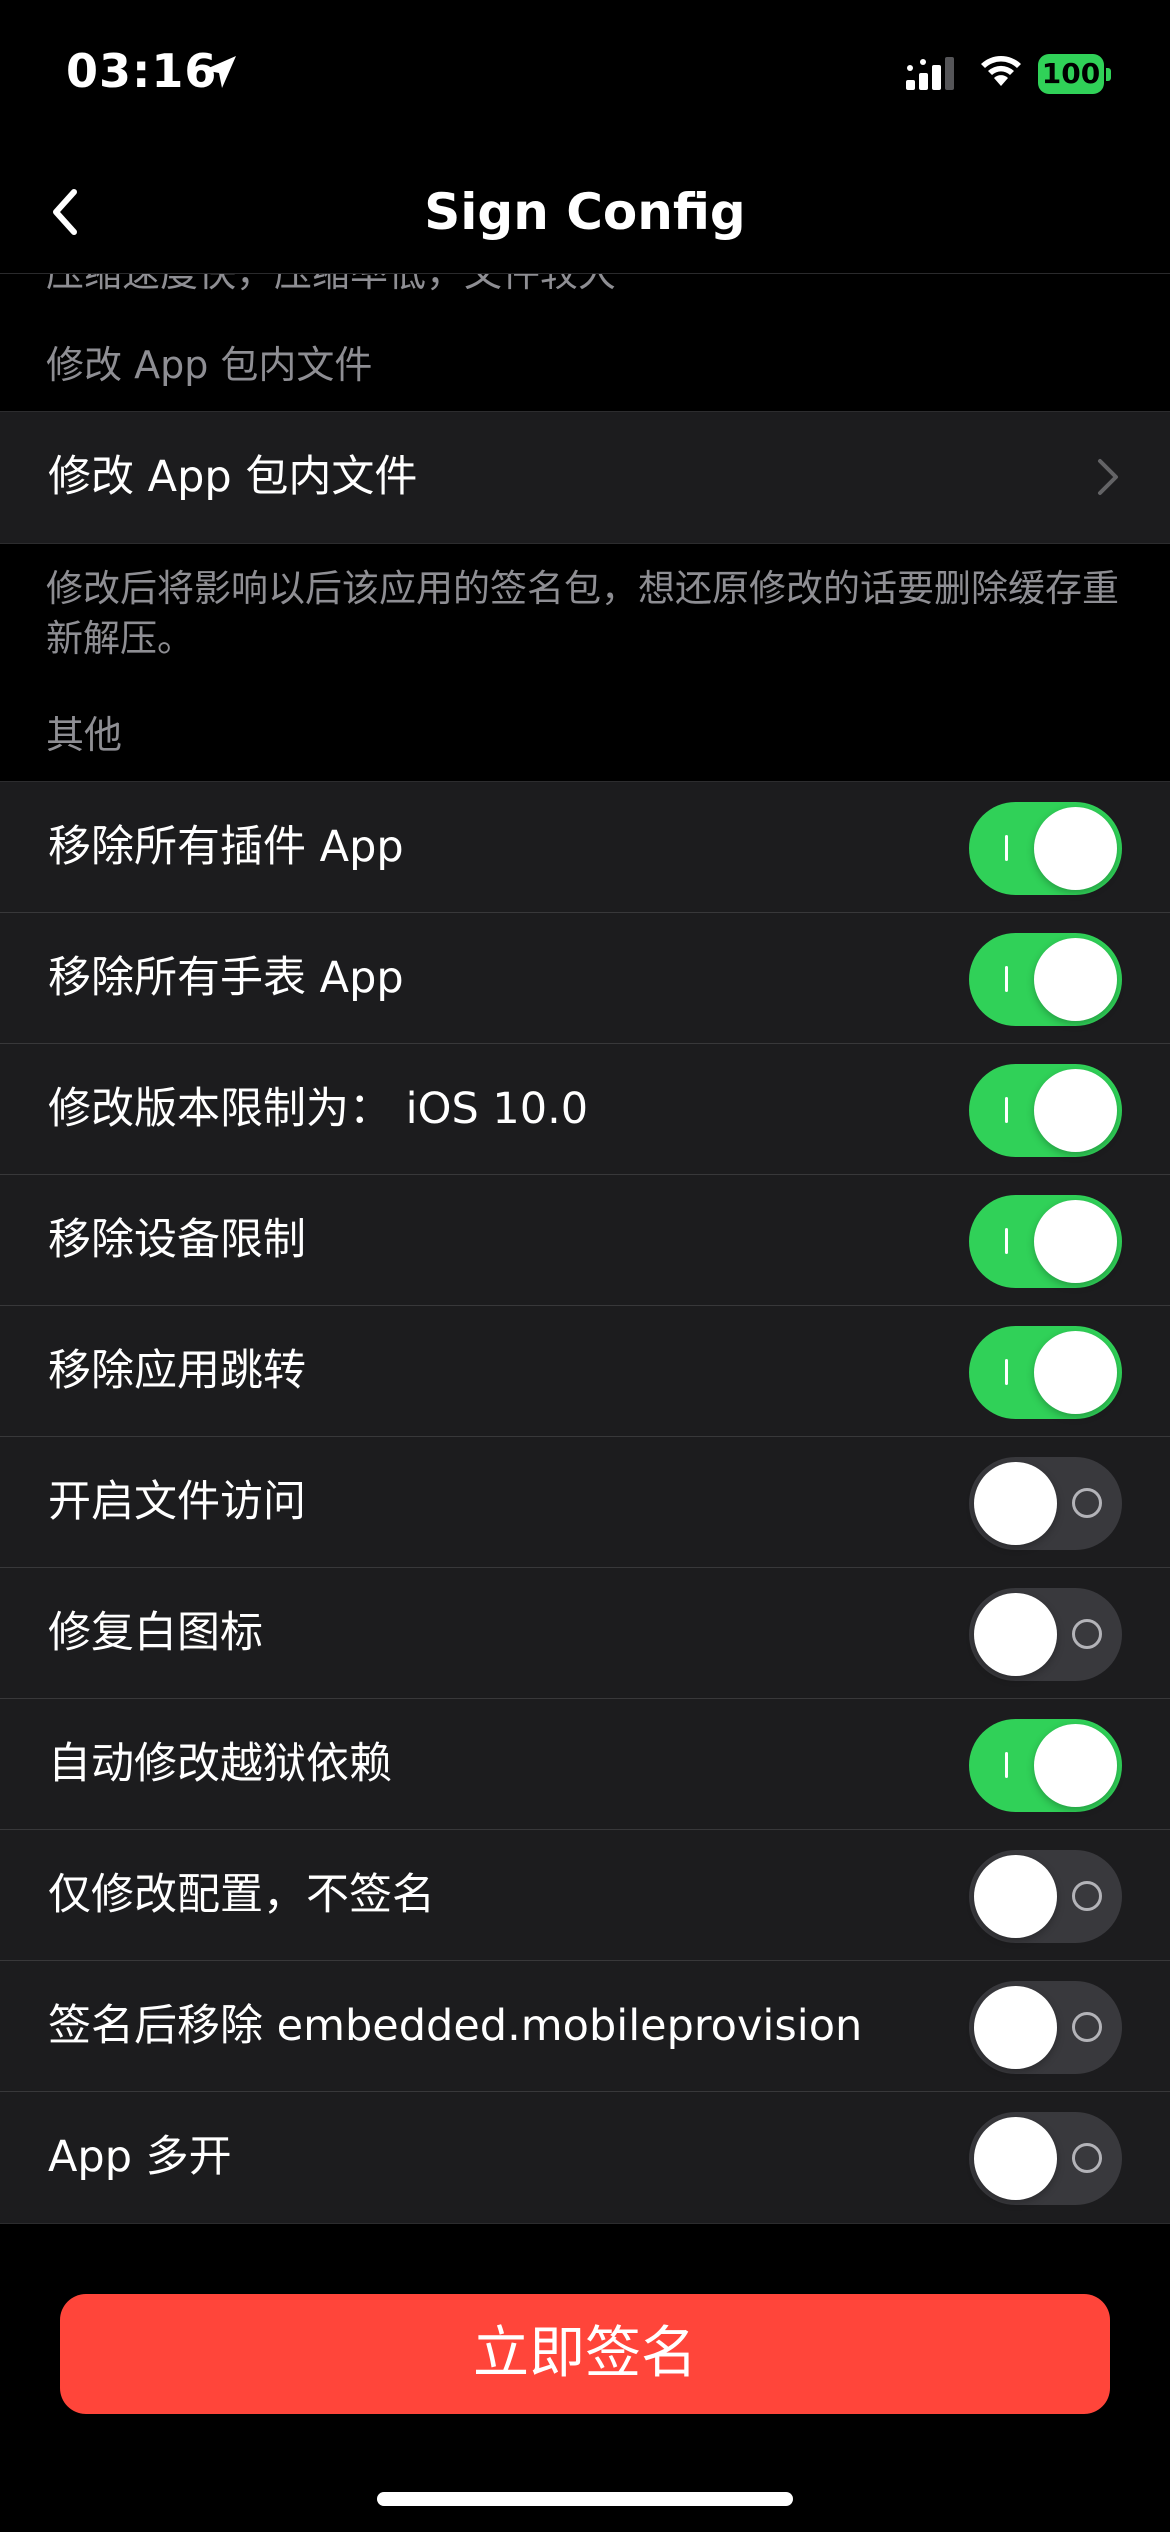 This screenshot has height=2532, width=1170. What do you see at coordinates (1108, 477) in the screenshot?
I see `chevron-right-icon` at bounding box center [1108, 477].